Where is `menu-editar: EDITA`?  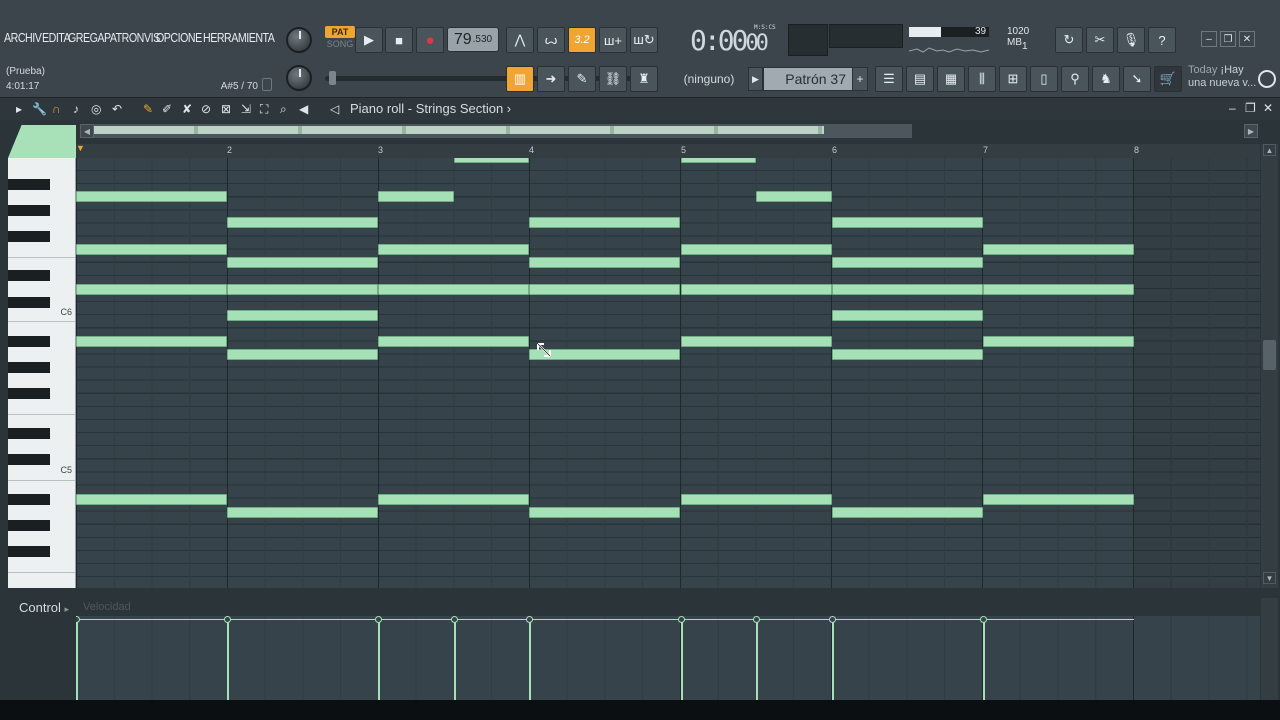 menu-editar: EDITA is located at coordinates (56, 40).